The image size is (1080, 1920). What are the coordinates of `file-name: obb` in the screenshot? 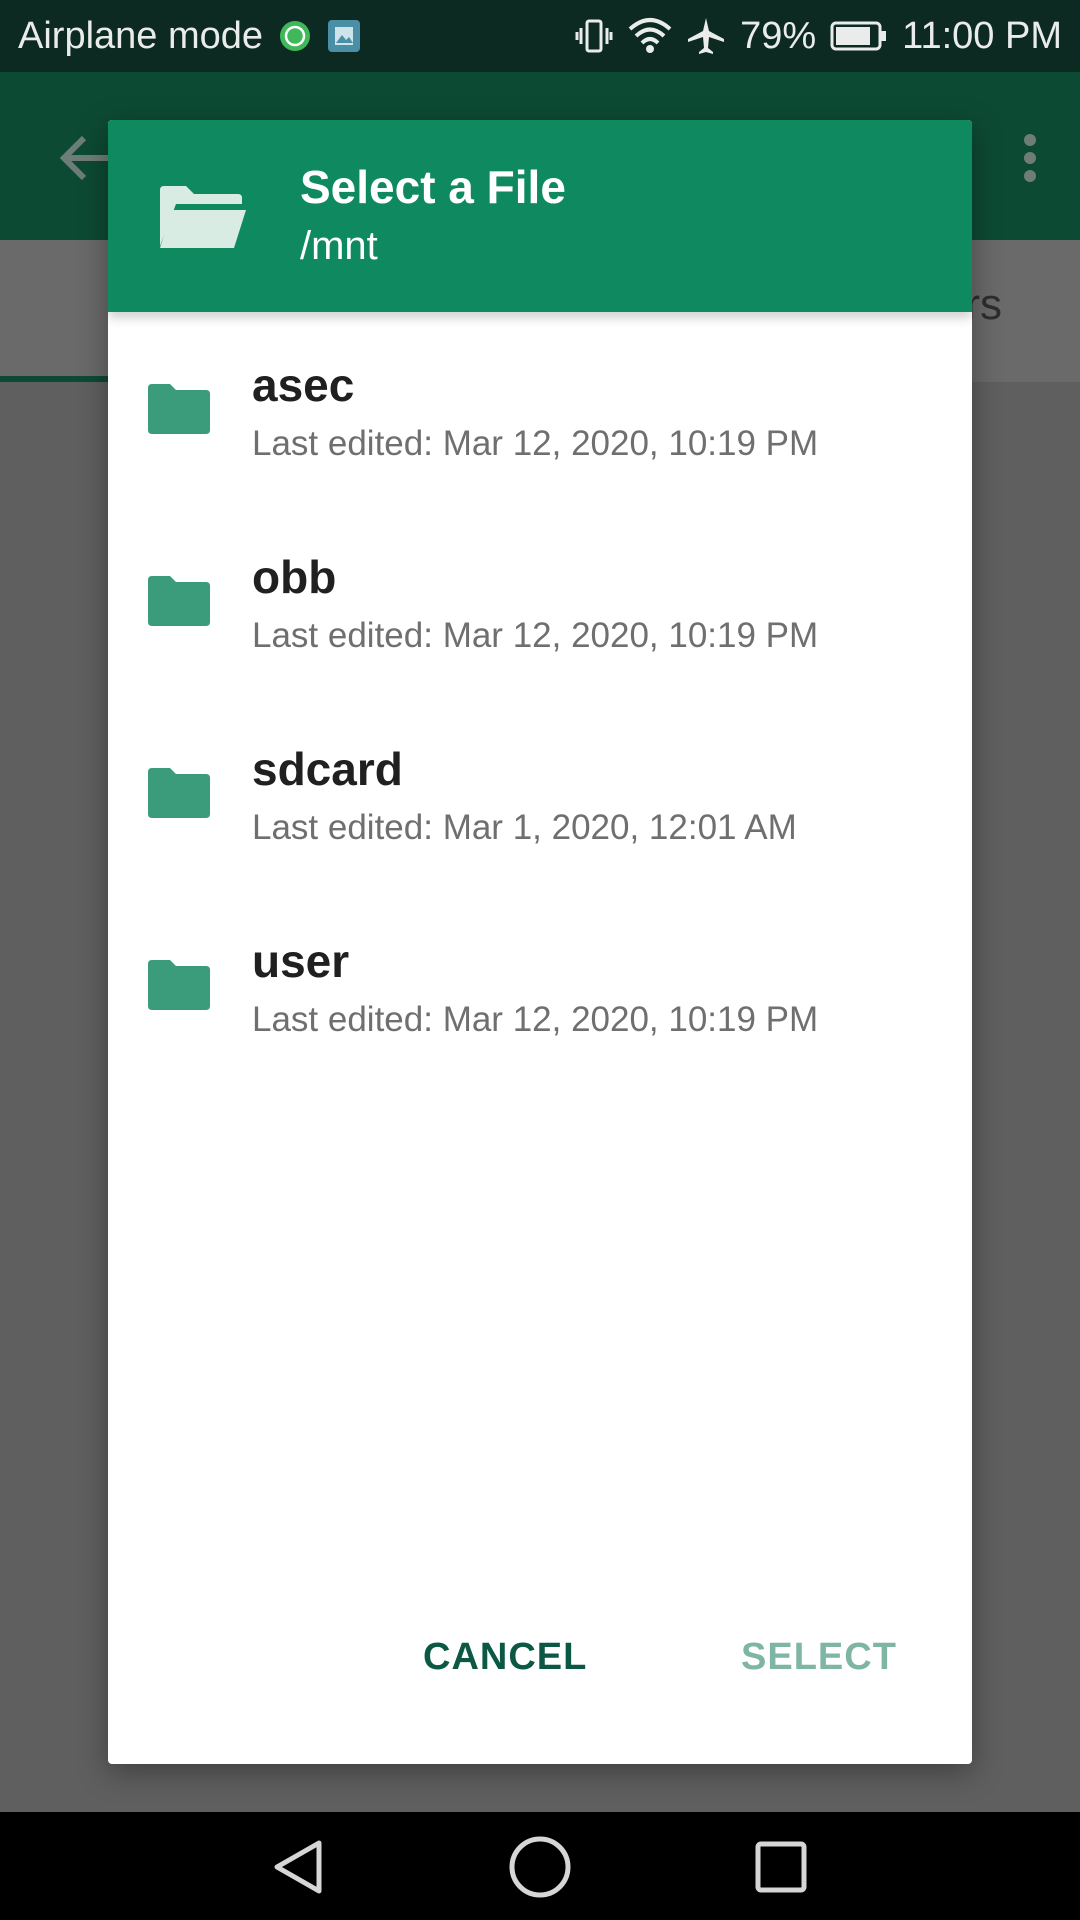 It's located at (294, 577).